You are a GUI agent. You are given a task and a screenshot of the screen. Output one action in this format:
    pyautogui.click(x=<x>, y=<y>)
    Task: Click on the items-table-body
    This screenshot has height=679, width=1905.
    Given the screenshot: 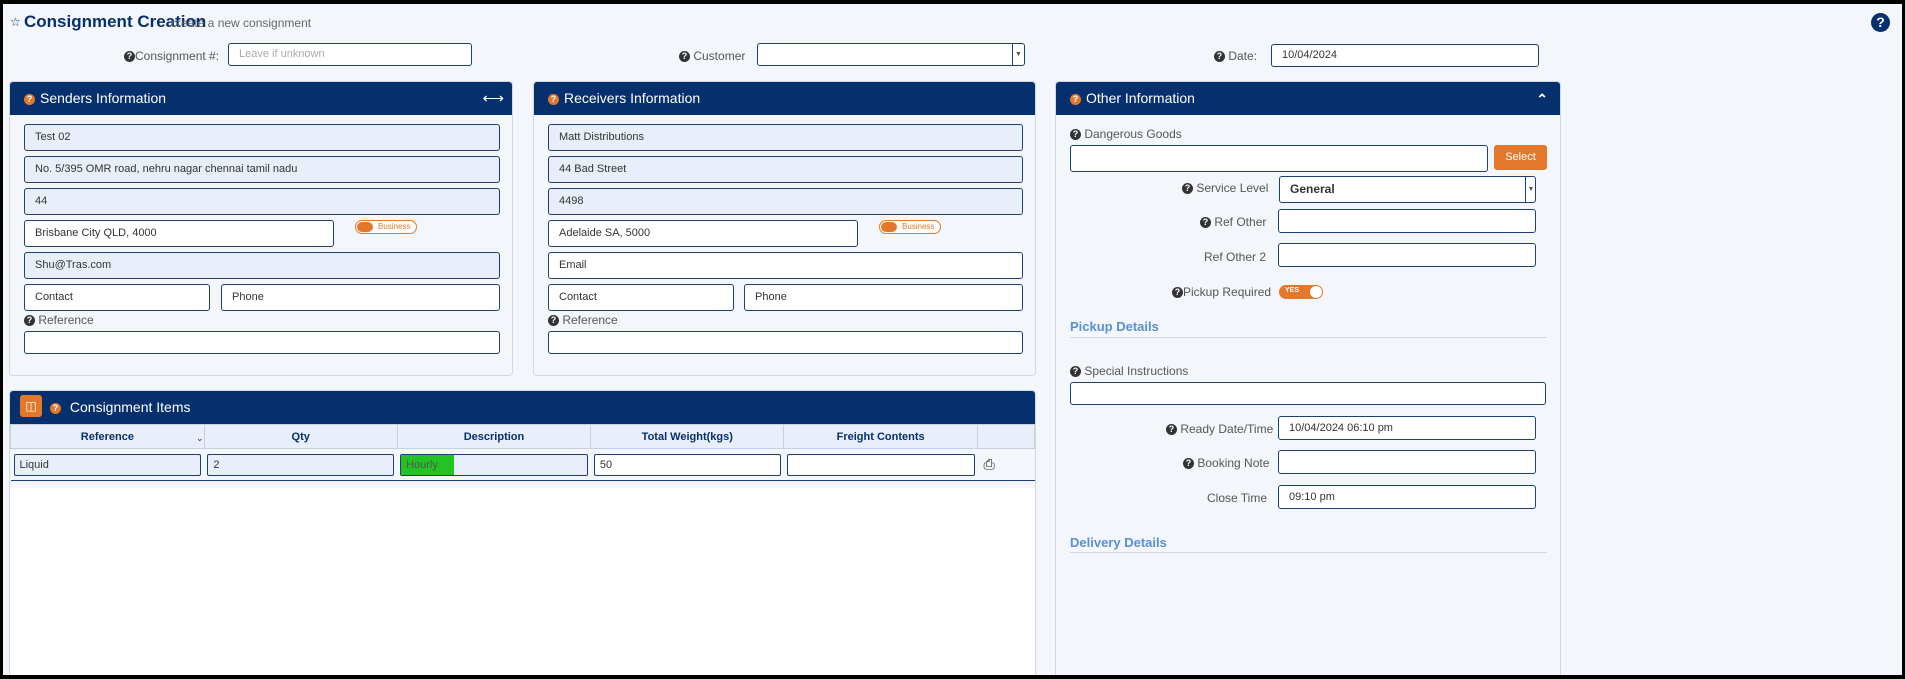 What is the action you would take?
    pyautogui.click(x=522, y=581)
    